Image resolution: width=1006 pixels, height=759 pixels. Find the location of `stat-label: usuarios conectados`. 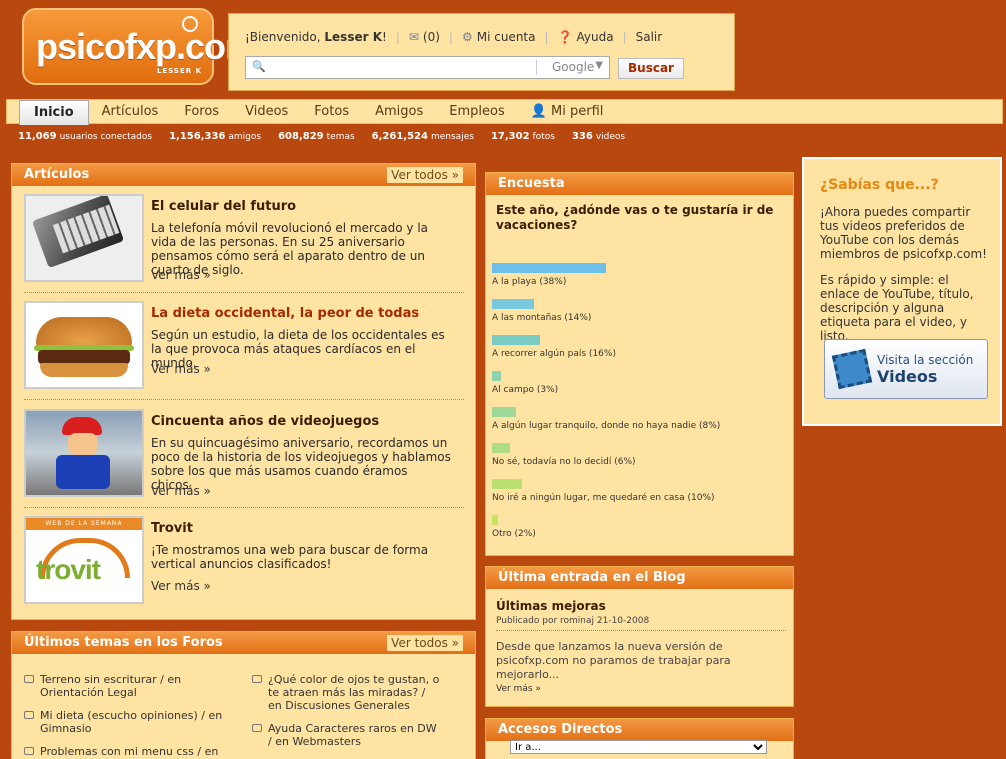

stat-label: usuarios conectados is located at coordinates (106, 137).